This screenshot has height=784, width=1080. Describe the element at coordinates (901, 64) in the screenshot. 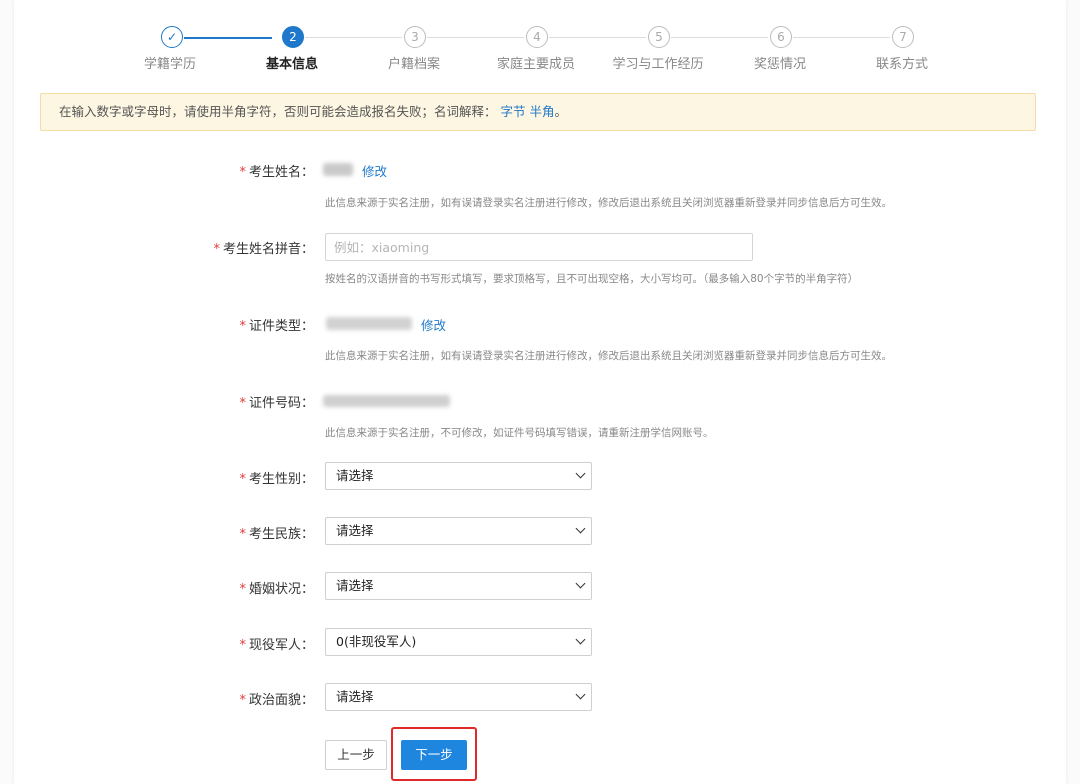

I see `step-label-contact: 联系方式` at that location.